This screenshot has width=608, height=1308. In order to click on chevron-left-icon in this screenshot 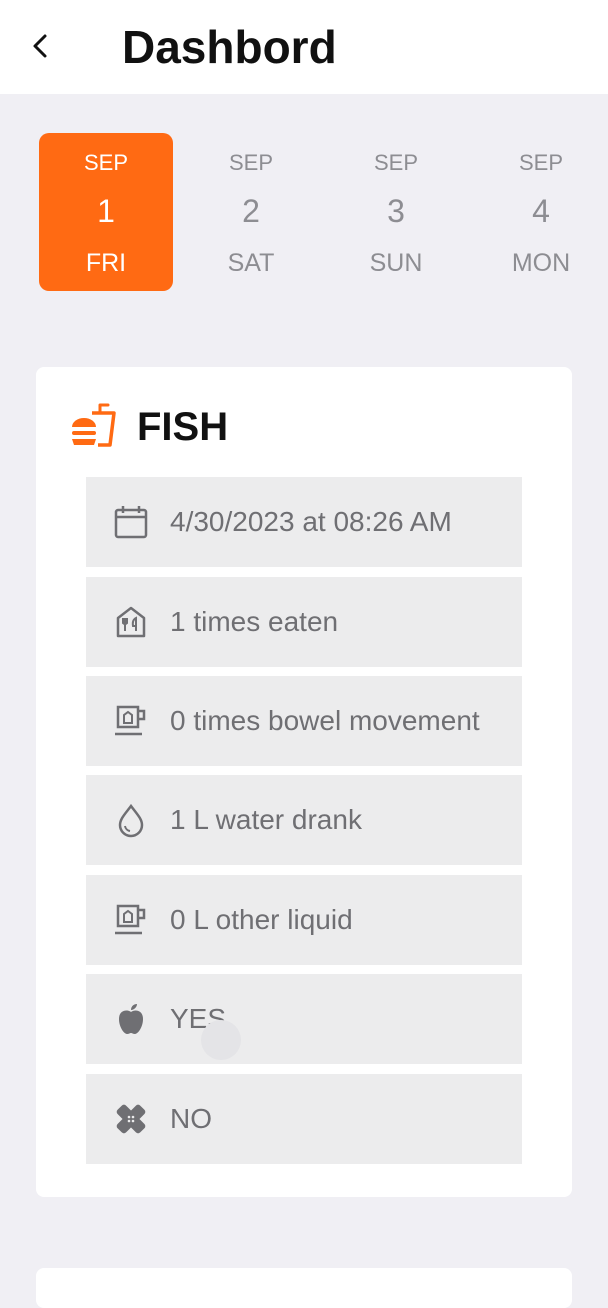, I will do `click(40, 46)`.